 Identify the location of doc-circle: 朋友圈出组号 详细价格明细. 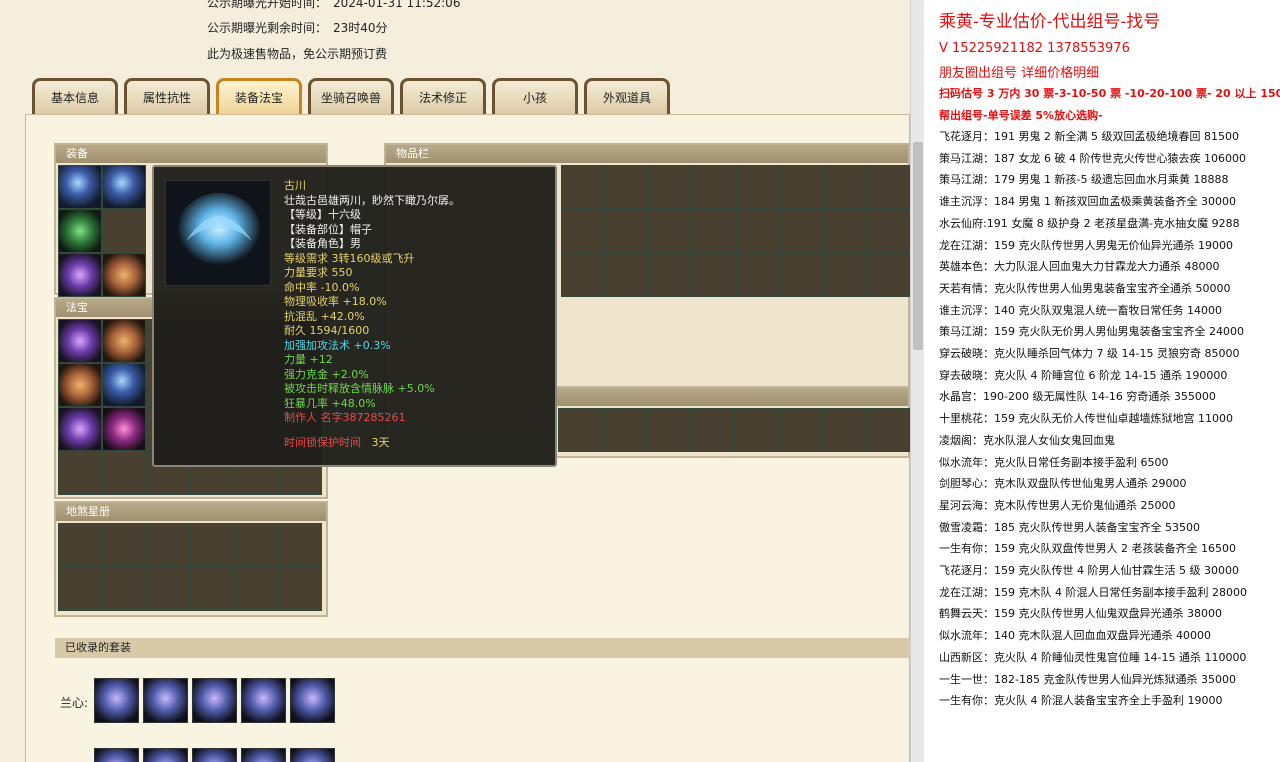
(1019, 73).